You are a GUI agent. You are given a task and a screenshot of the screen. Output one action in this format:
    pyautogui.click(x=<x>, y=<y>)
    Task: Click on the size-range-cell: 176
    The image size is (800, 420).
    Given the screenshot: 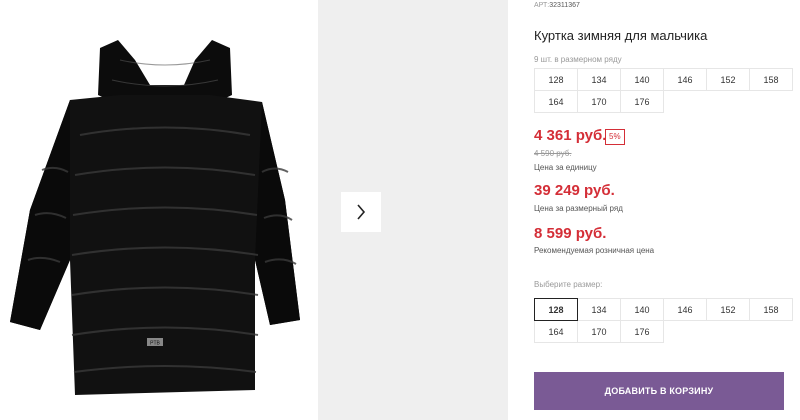 What is the action you would take?
    pyautogui.click(x=642, y=101)
    